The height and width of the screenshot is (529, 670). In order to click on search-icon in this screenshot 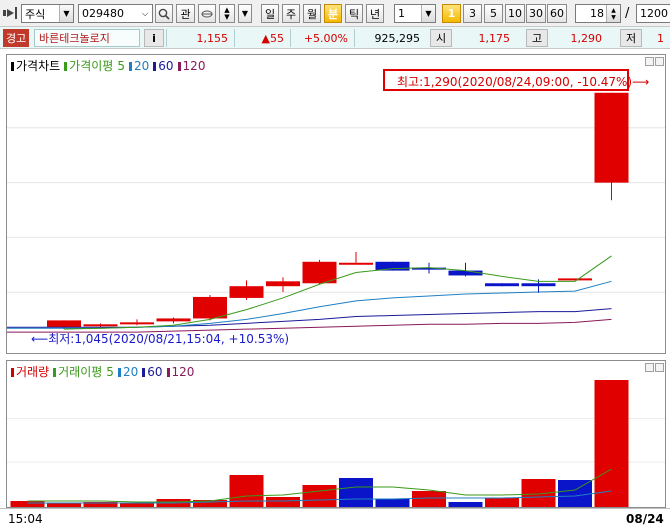, I will do `click(164, 14)`.